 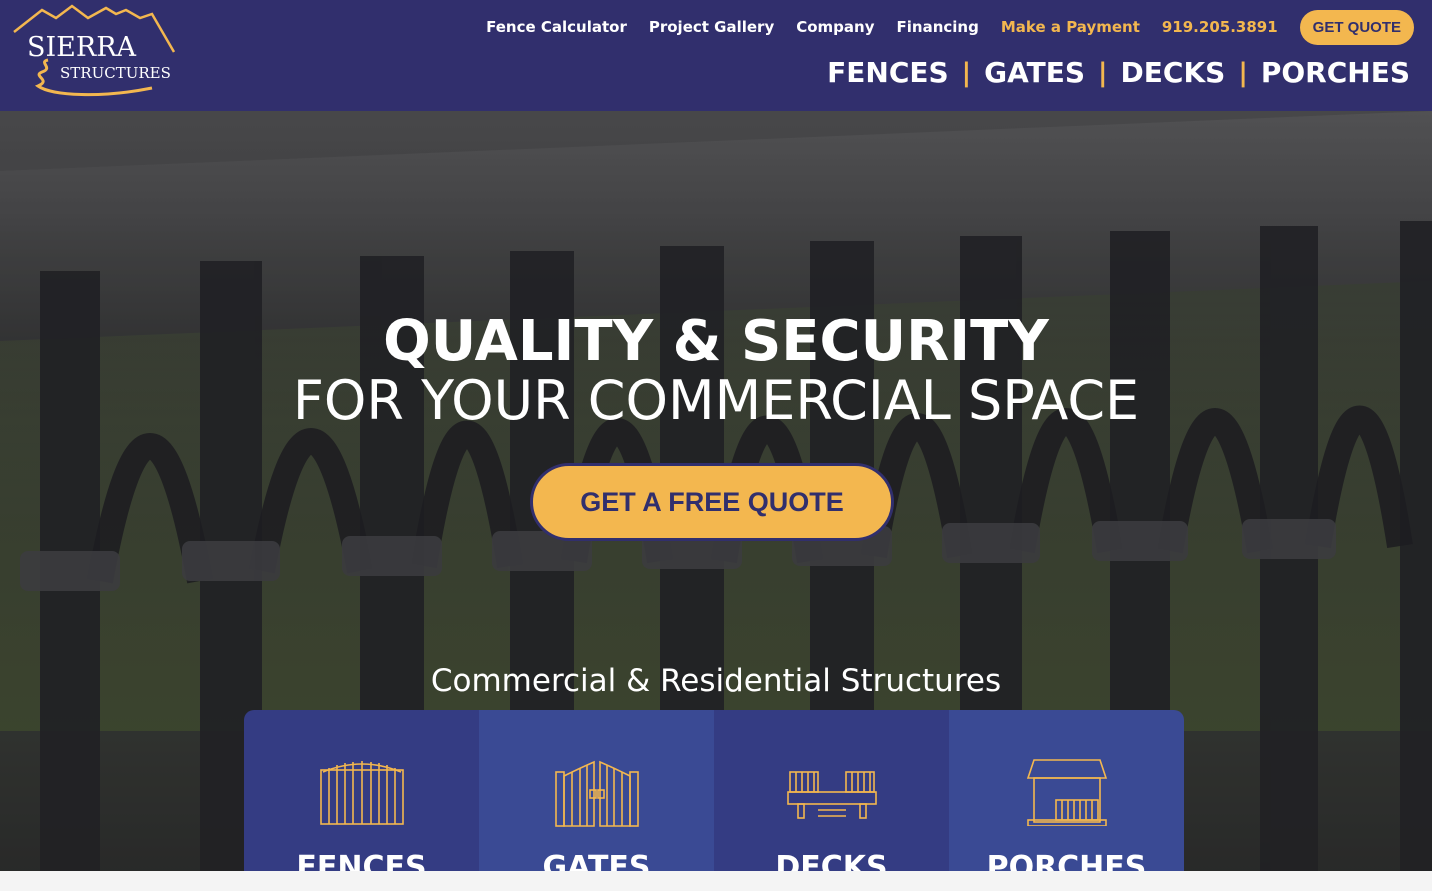 I want to click on mainnav-fences: FENCES, so click(x=888, y=72).